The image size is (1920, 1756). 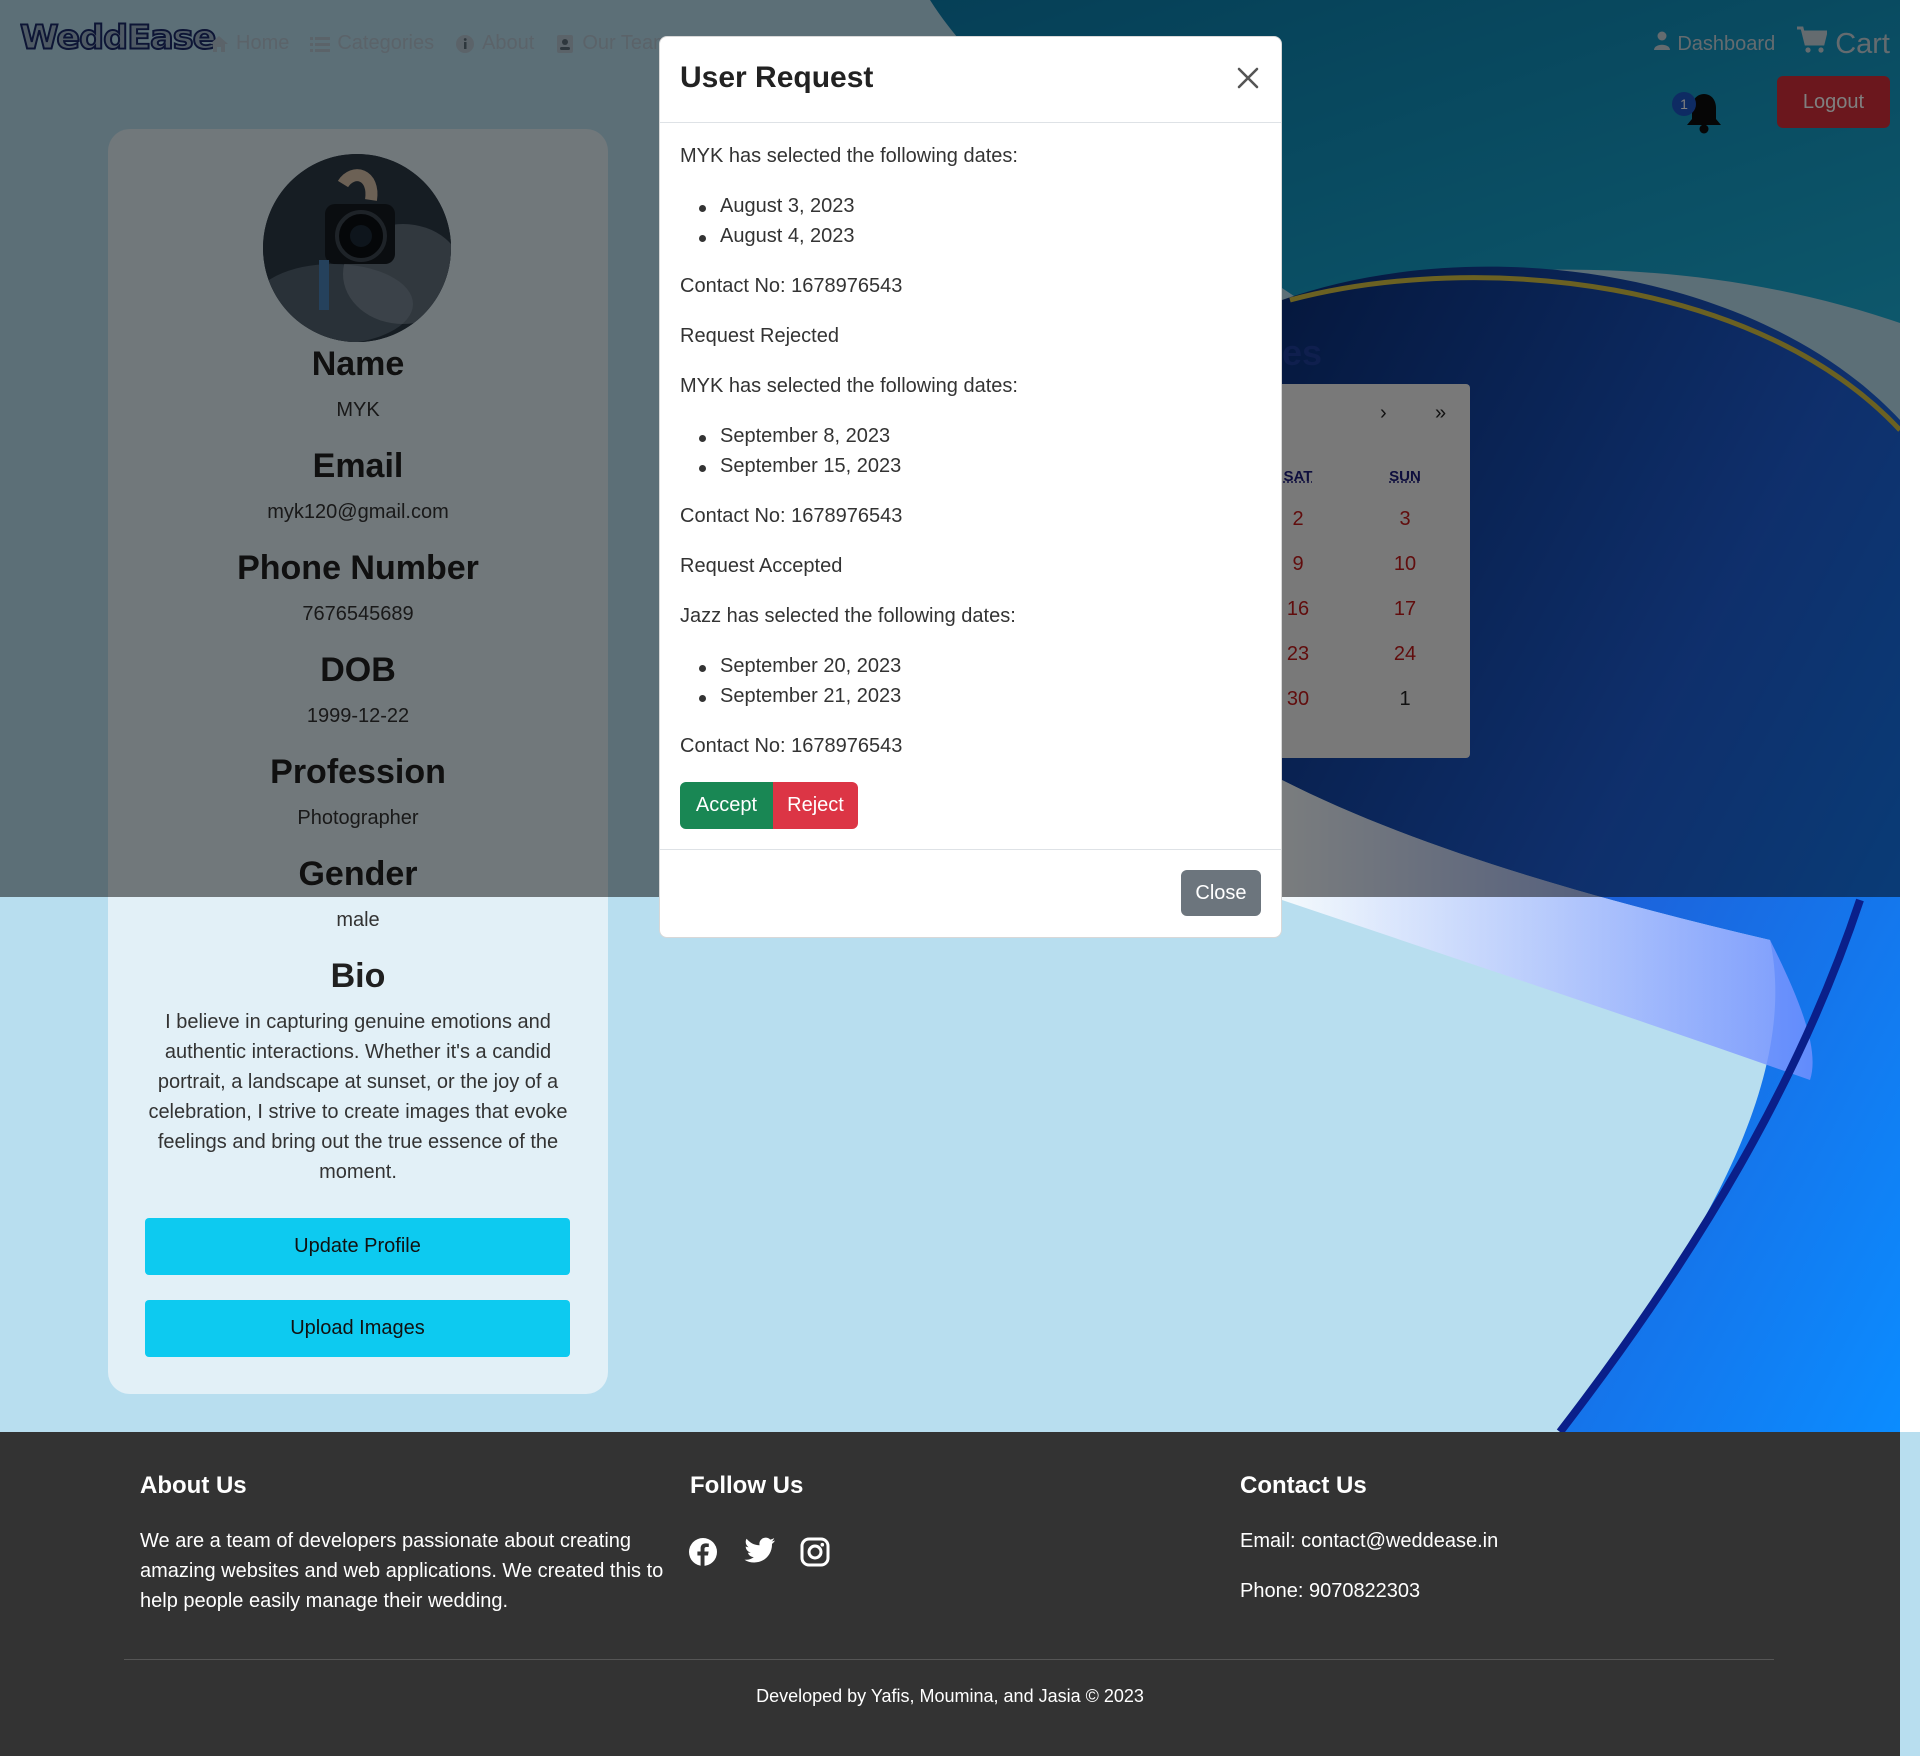 What do you see at coordinates (747, 1485) in the screenshot?
I see `follow-us-heading: Follow Us` at bounding box center [747, 1485].